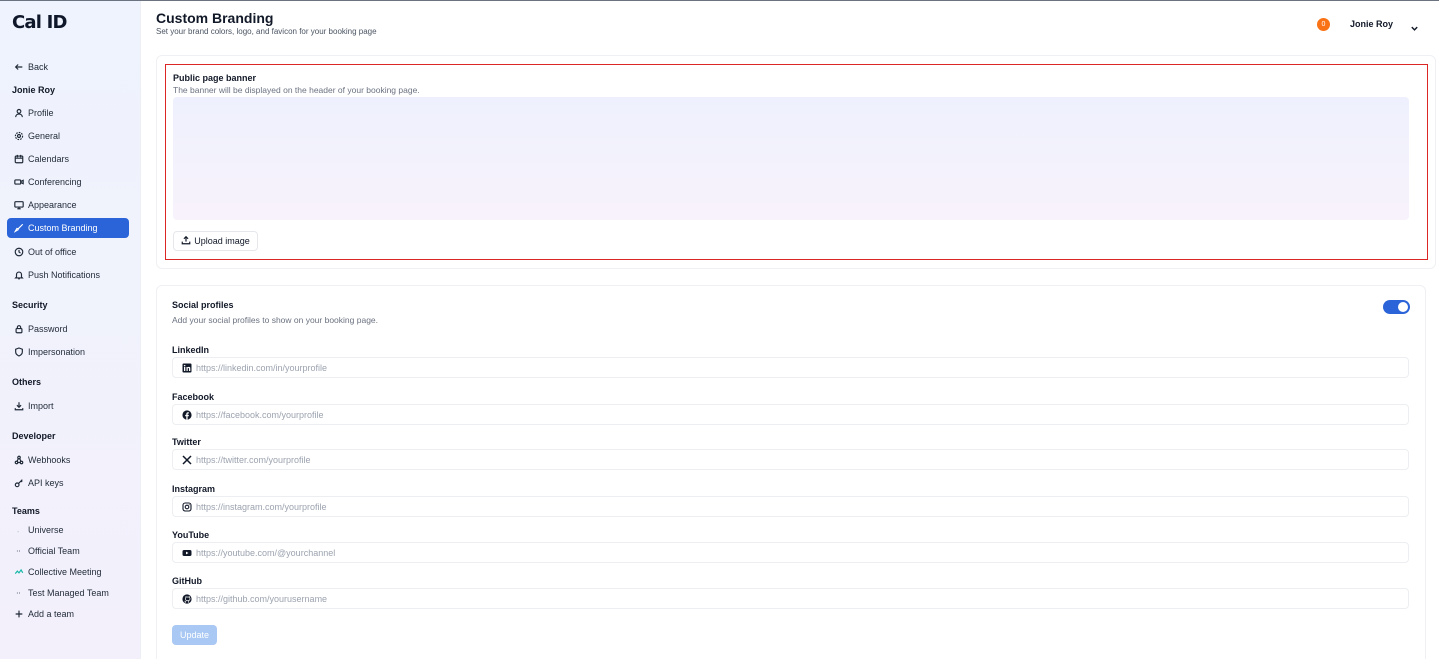  I want to click on sidebar-item-general: General, so click(68, 136).